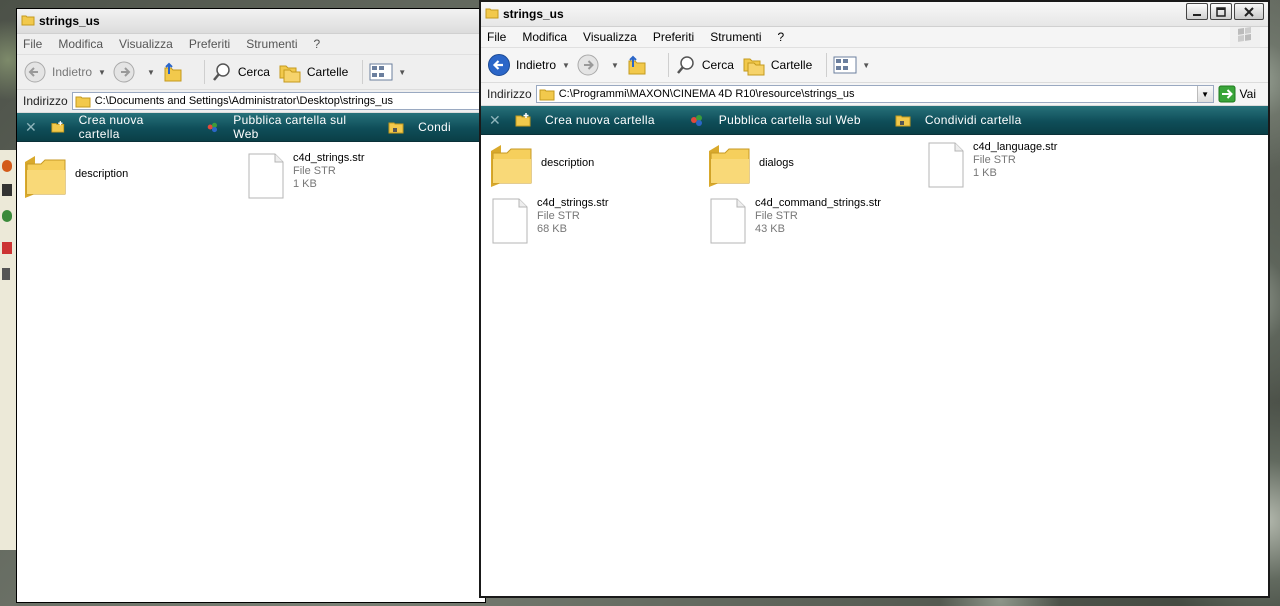 The width and height of the screenshot is (1280, 606). Describe the element at coordinates (1249, 11) in the screenshot. I see `close-button` at that location.